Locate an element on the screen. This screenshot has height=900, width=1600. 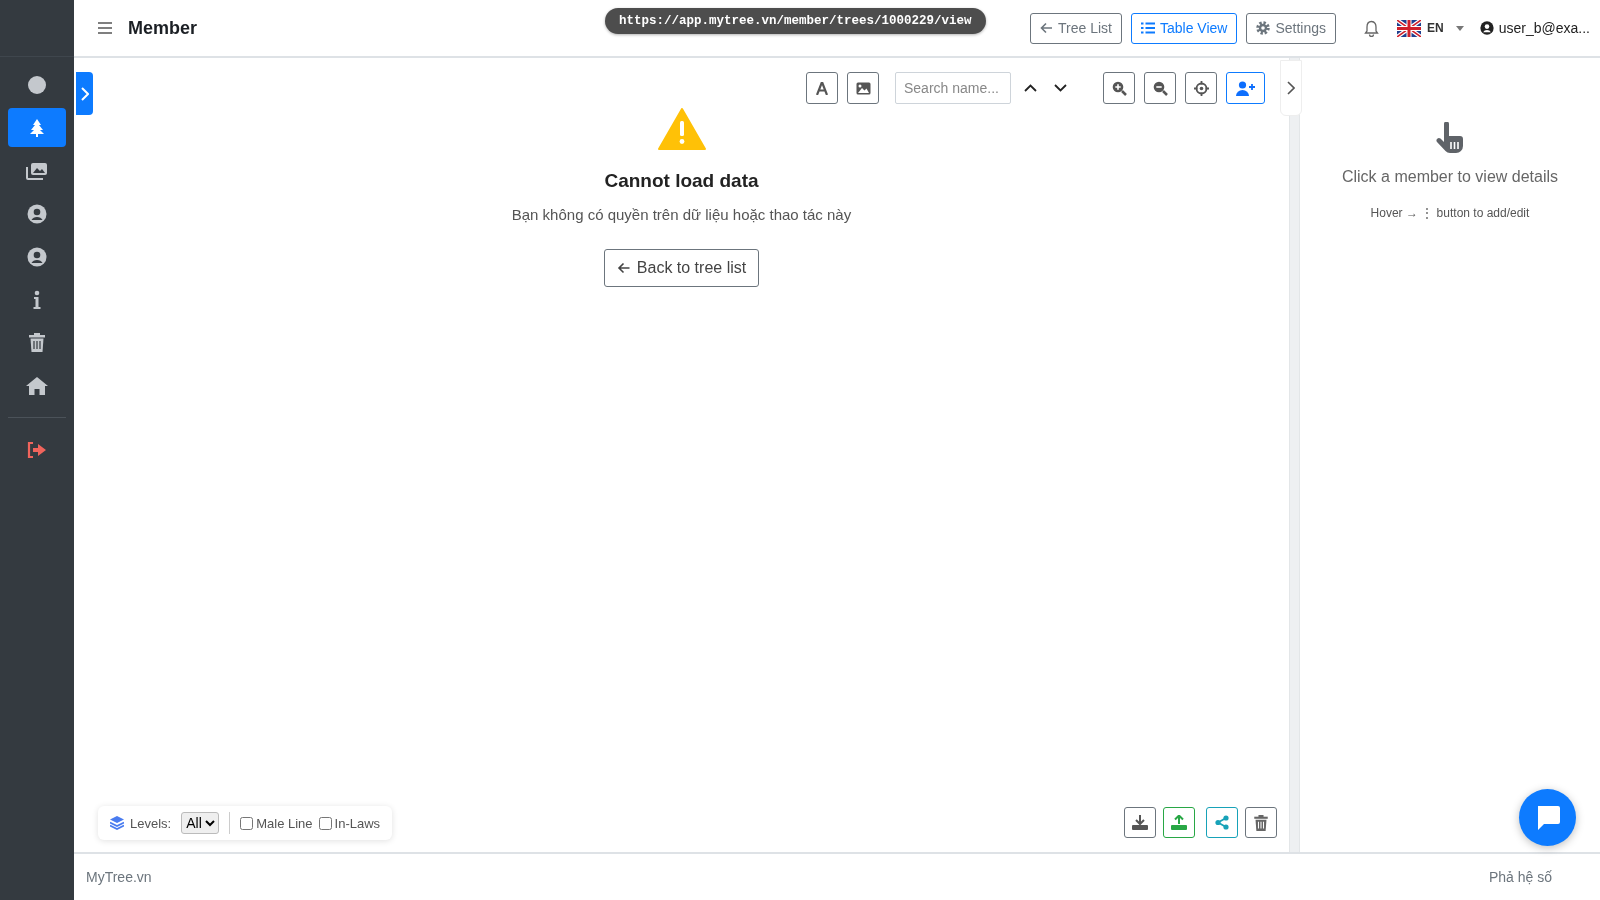
delete-button is located at coordinates (1261, 822).